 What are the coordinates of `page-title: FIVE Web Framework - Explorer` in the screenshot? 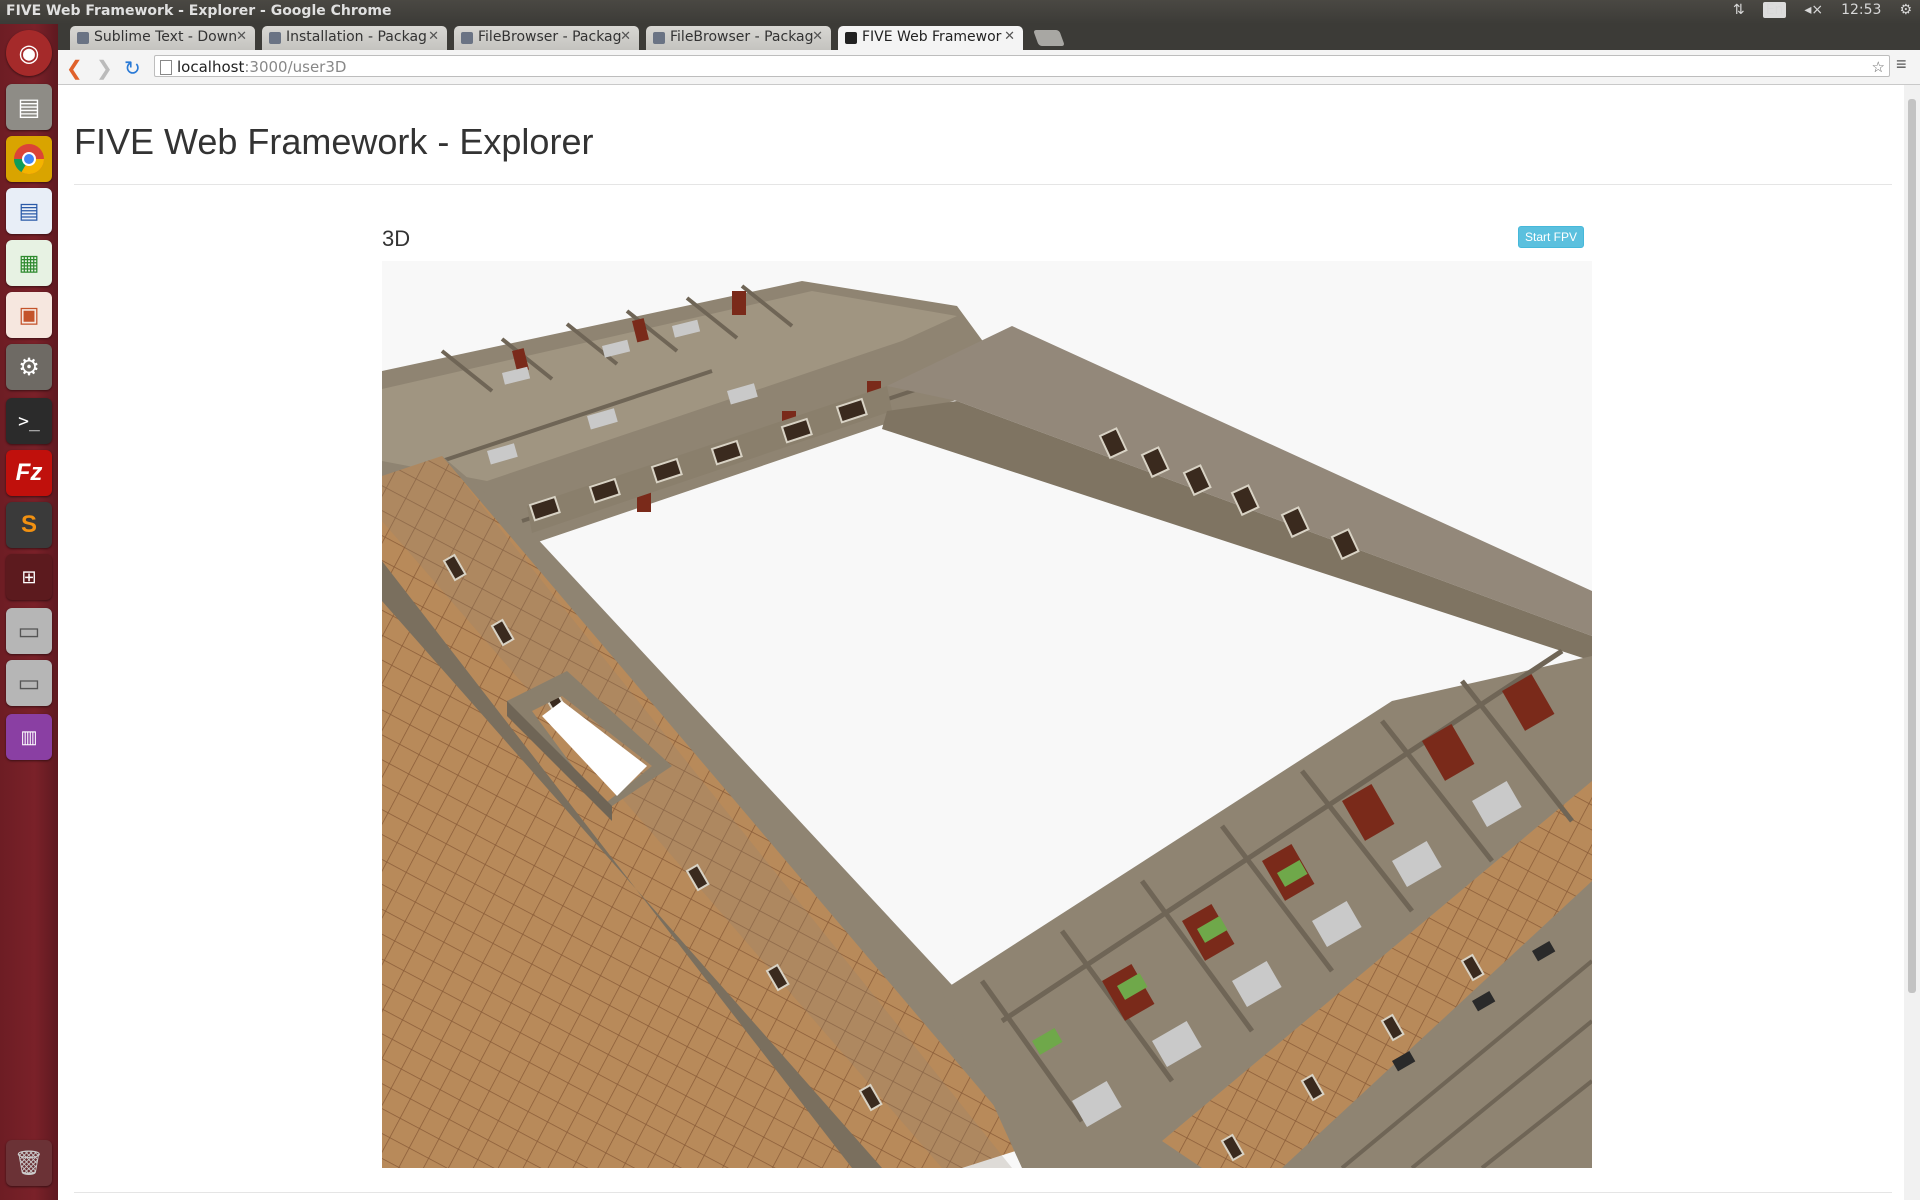 It's located at (334, 141).